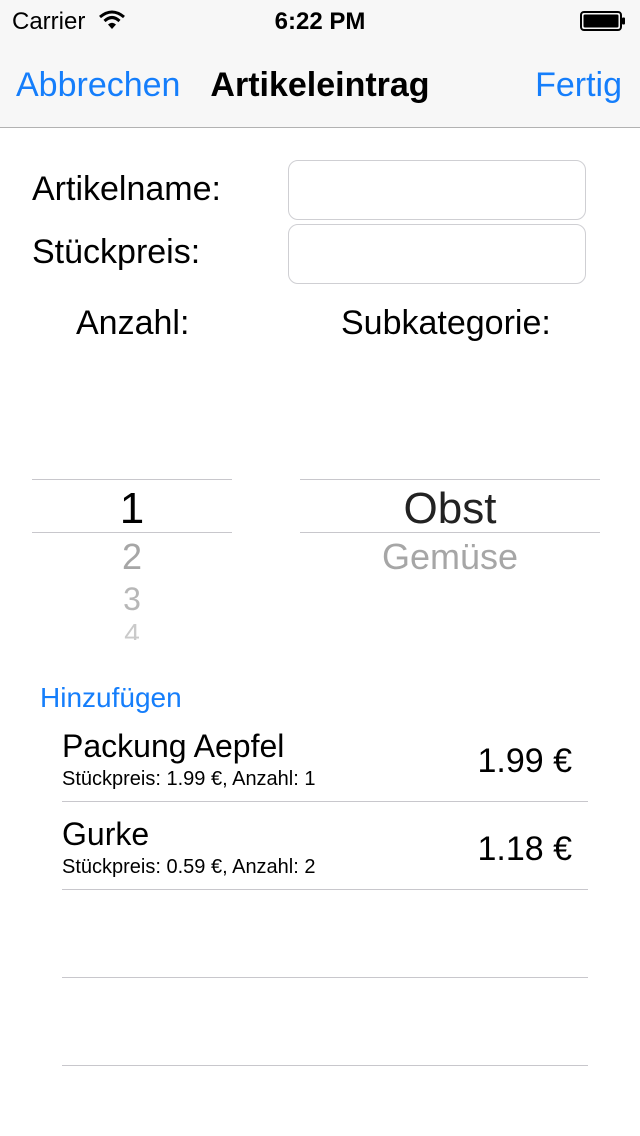  Describe the element at coordinates (133, 323) in the screenshot. I see `quantity-label: Anzahl:` at that location.